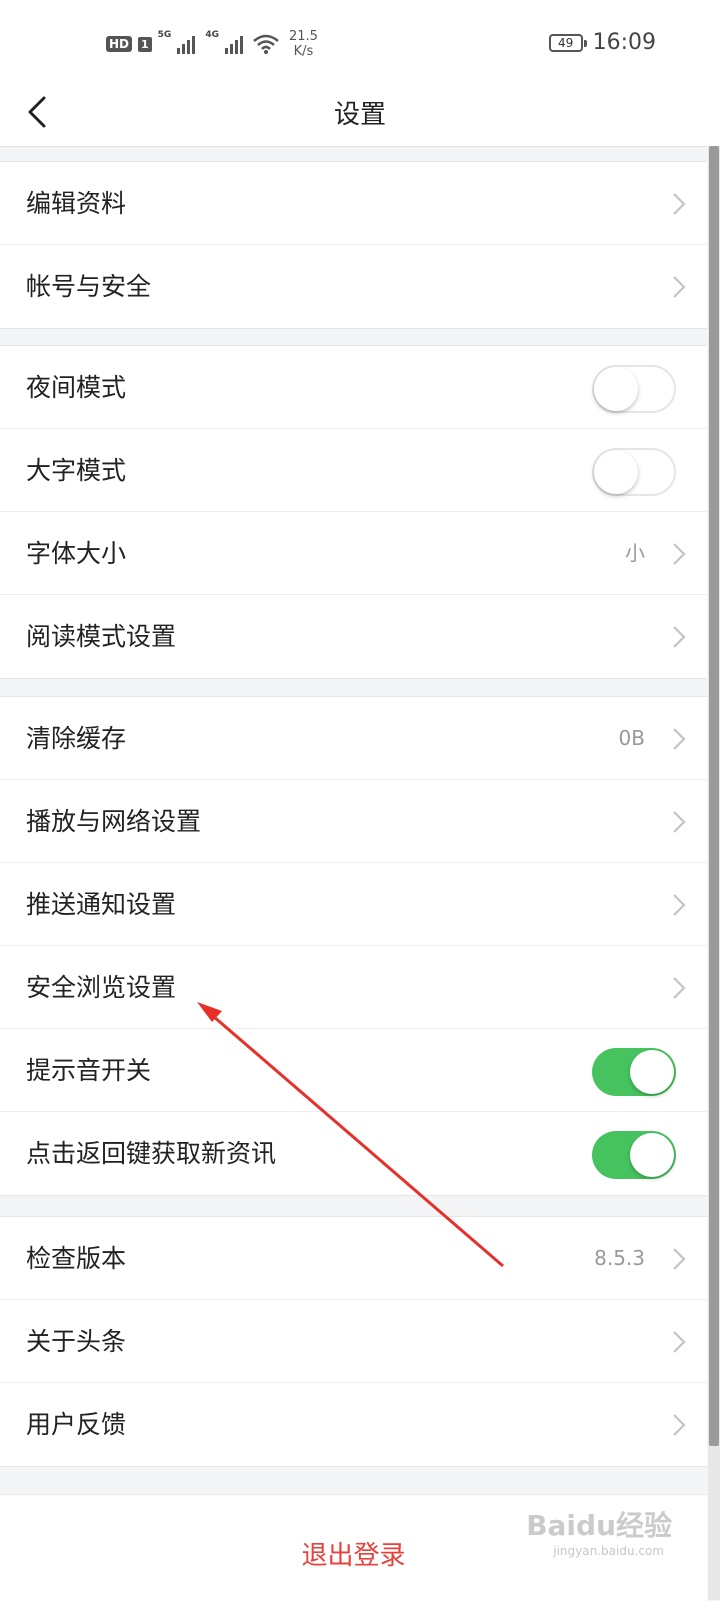 The height and width of the screenshot is (1601, 720). I want to click on notification-sound-toggle, so click(634, 1072).